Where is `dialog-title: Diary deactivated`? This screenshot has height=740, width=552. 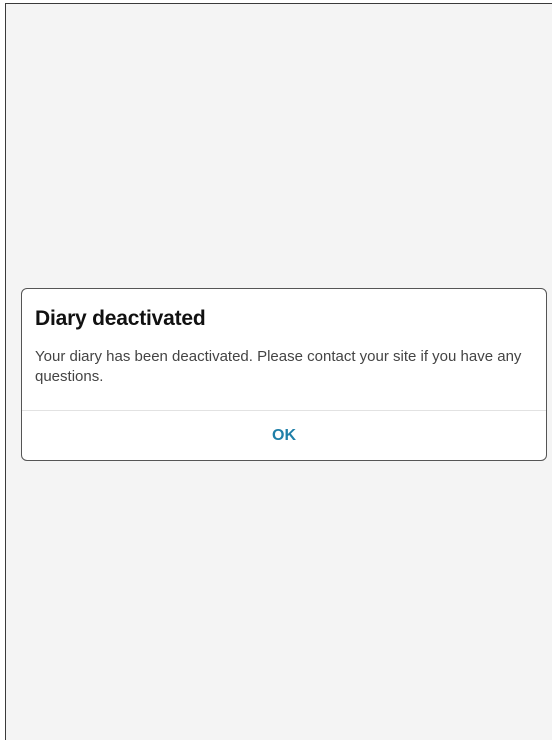
dialog-title: Diary deactivated is located at coordinates (120, 318).